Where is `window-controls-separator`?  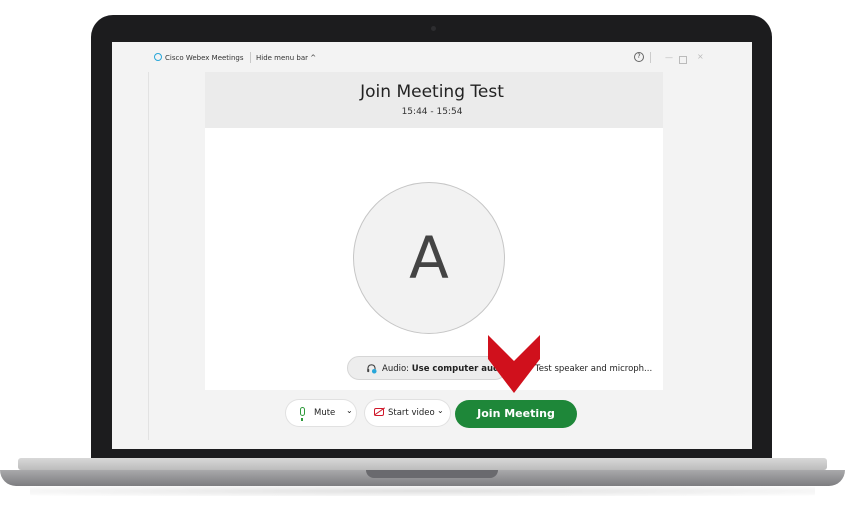 window-controls-separator is located at coordinates (650, 57).